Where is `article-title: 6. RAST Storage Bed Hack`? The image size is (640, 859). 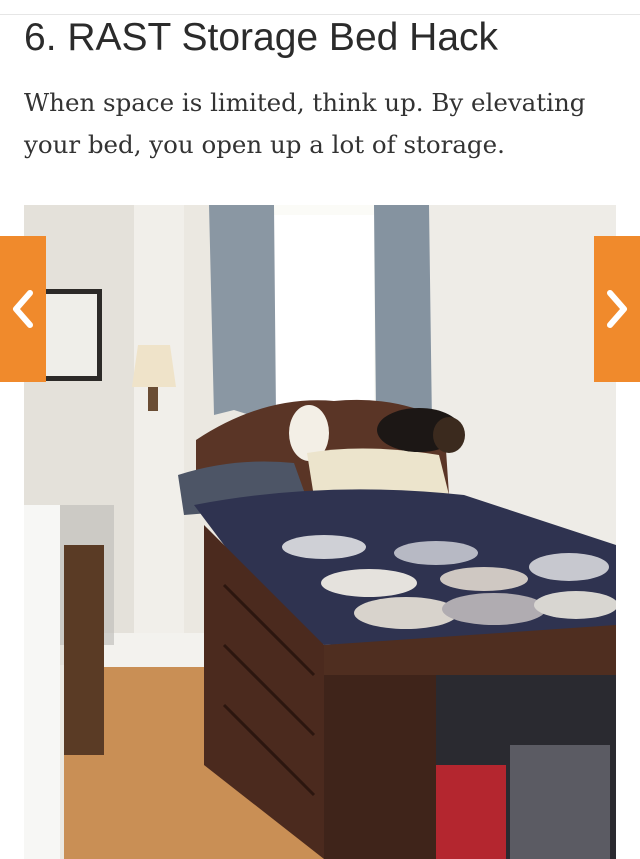 article-title: 6. RAST Storage Bed Hack is located at coordinates (261, 37).